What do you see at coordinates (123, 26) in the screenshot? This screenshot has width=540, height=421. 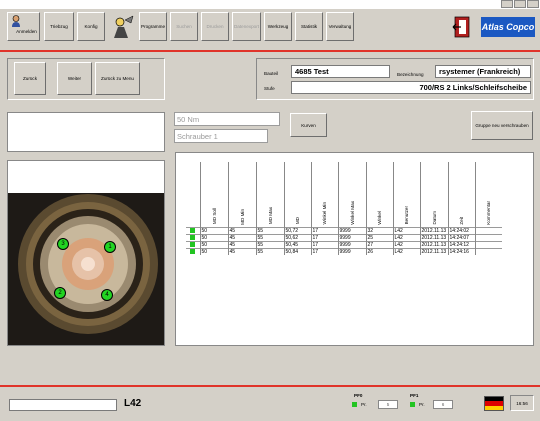 I see `tools-figure-icon` at bounding box center [123, 26].